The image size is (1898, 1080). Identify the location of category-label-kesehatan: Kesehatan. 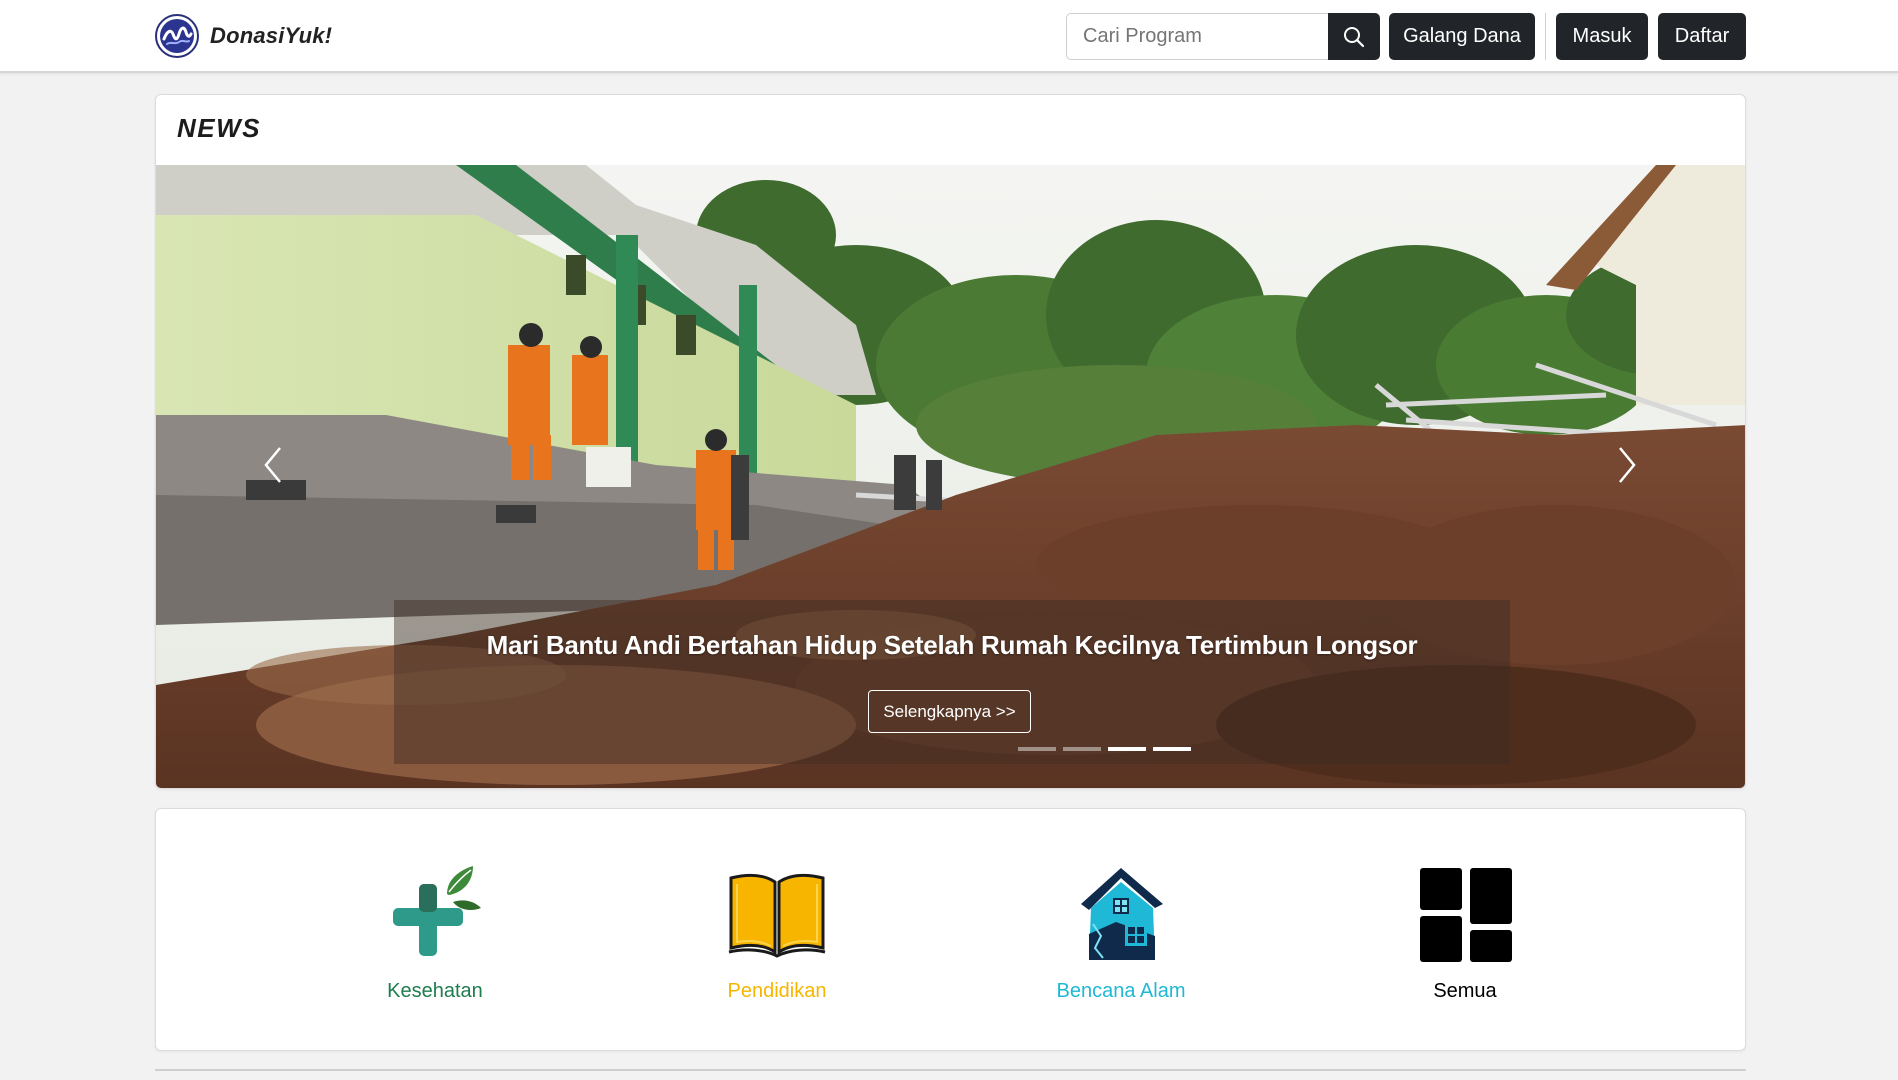
(435, 991).